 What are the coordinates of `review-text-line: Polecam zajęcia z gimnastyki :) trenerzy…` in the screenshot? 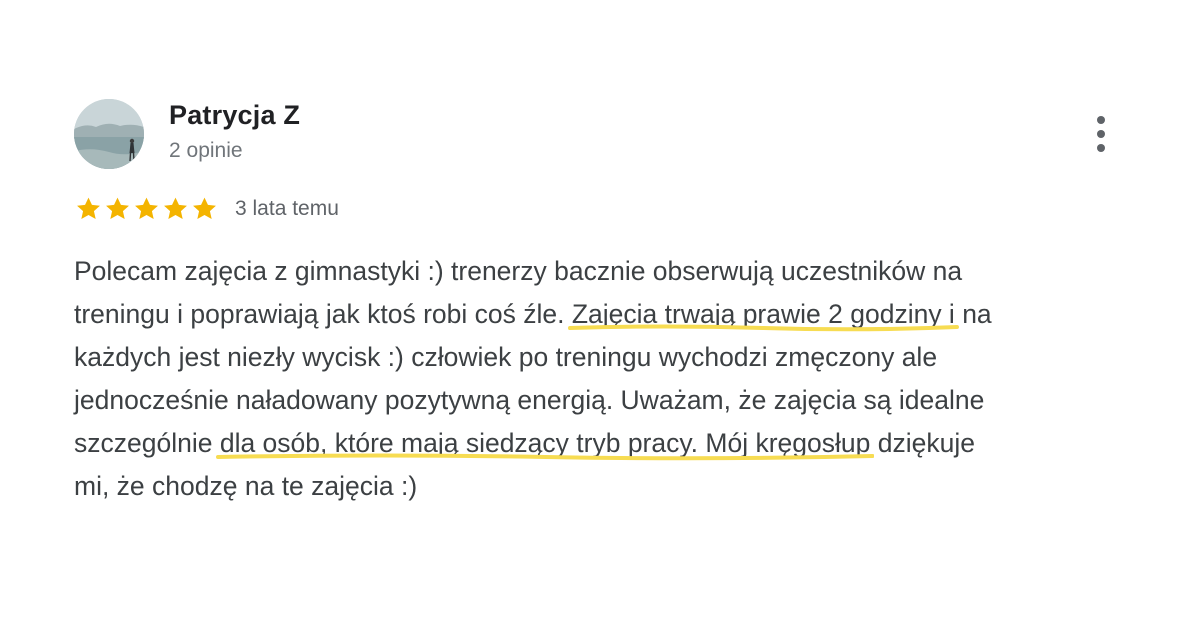 It's located at (518, 271).